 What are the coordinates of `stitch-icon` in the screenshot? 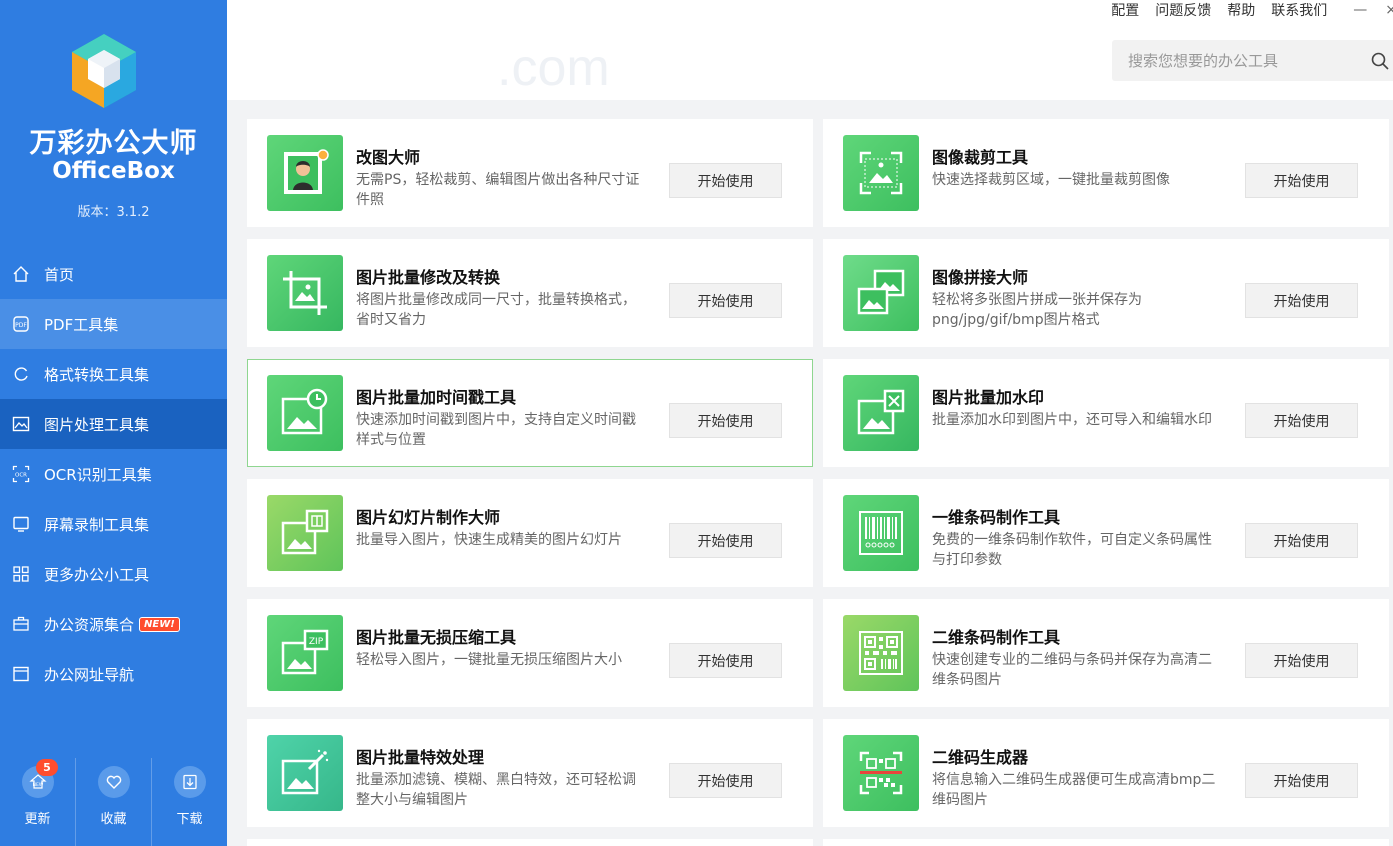 It's located at (881, 293).